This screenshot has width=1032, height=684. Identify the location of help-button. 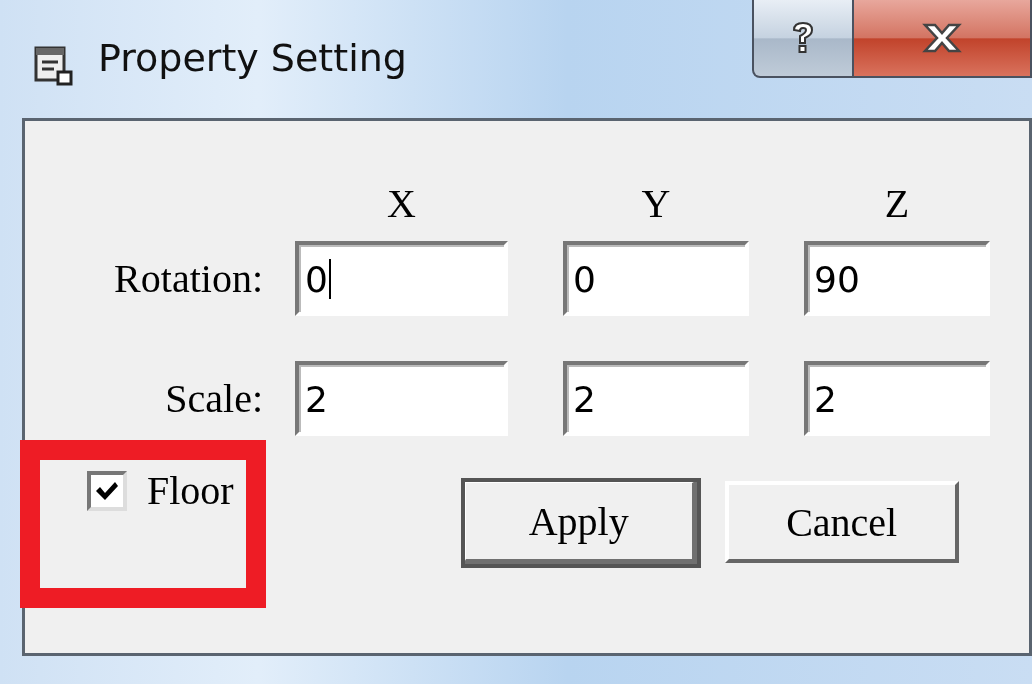
(803, 39).